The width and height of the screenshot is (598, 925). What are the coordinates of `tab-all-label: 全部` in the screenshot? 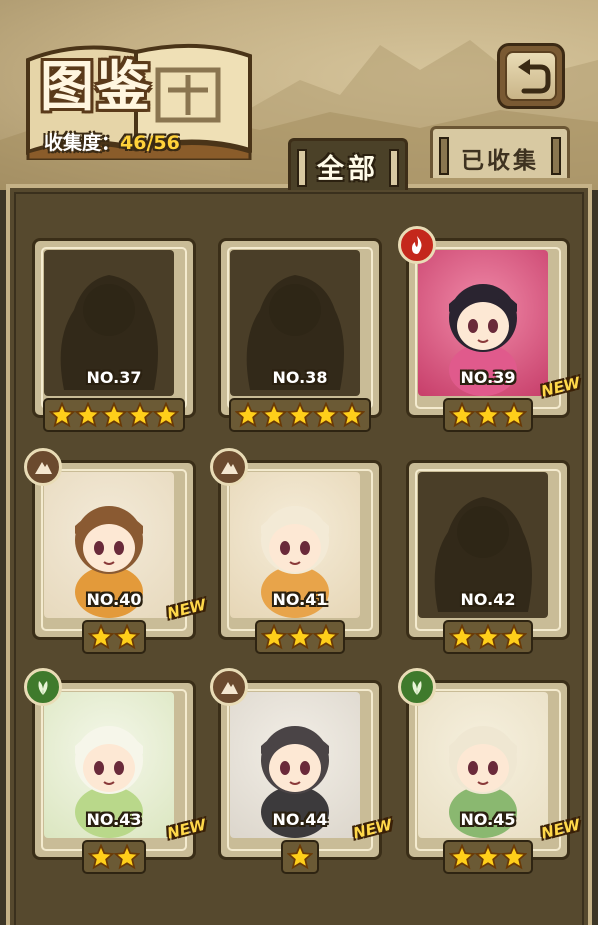 It's located at (348, 169).